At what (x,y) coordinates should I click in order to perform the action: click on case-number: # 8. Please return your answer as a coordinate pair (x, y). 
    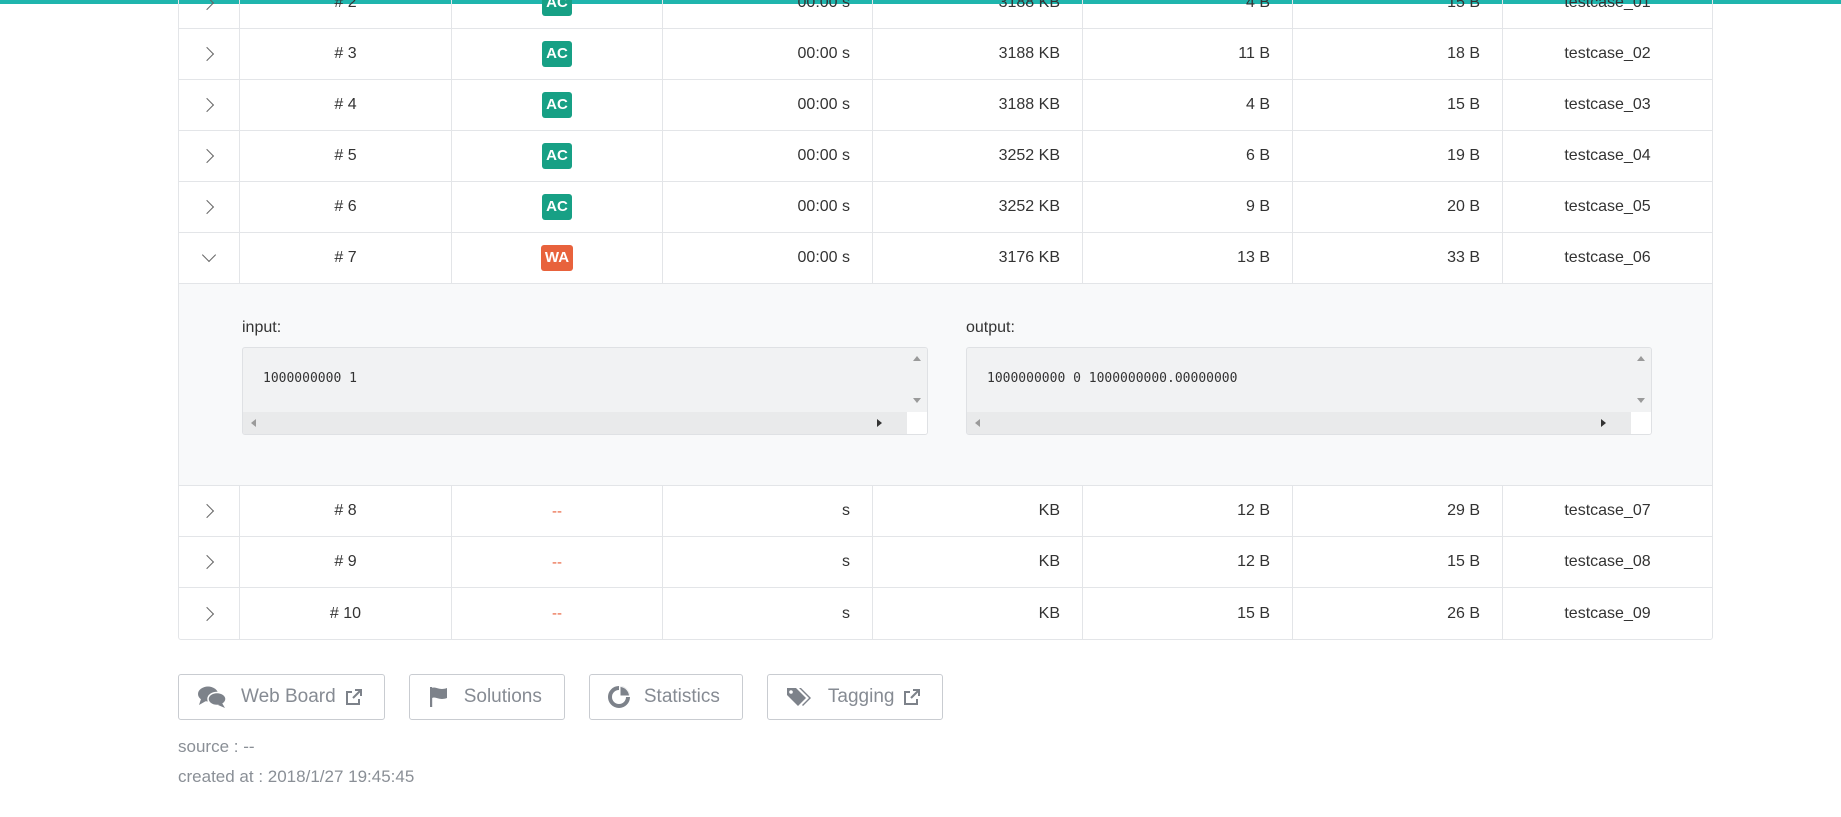
    Looking at the image, I should click on (346, 511).